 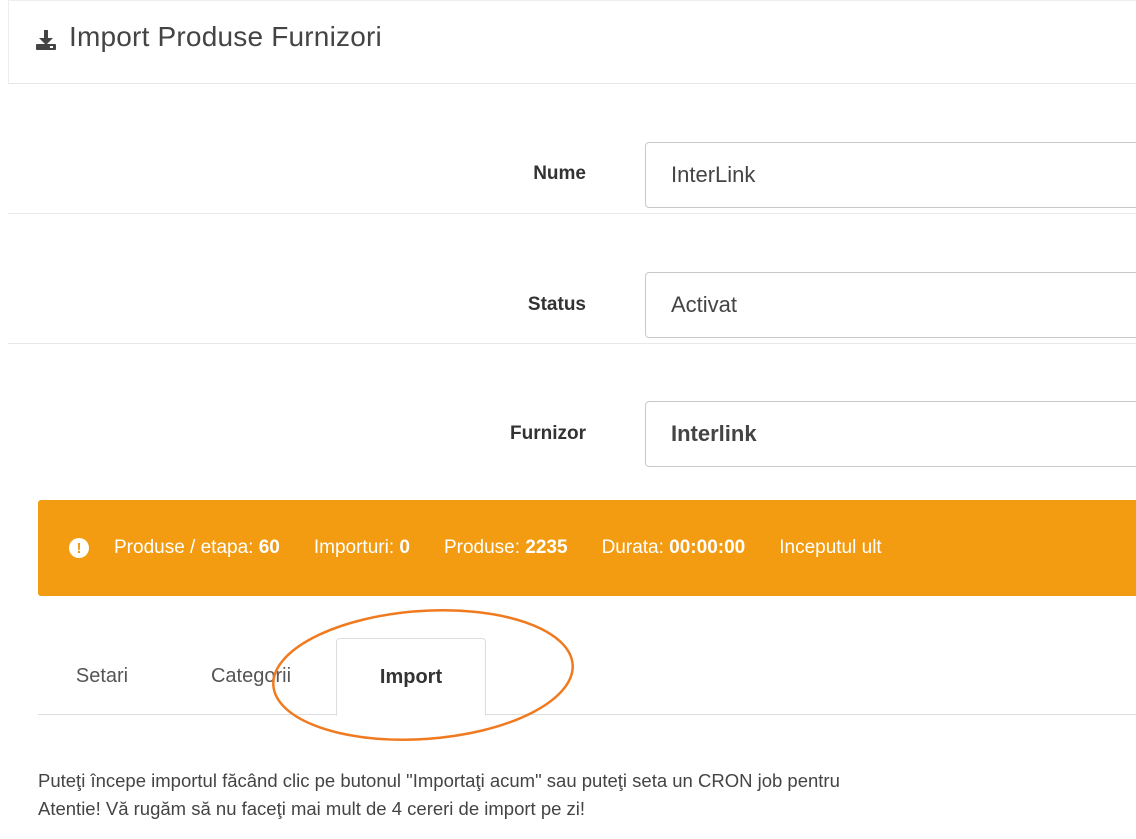 I want to click on alert-item-inceputul: Inceputul ult, so click(x=830, y=547).